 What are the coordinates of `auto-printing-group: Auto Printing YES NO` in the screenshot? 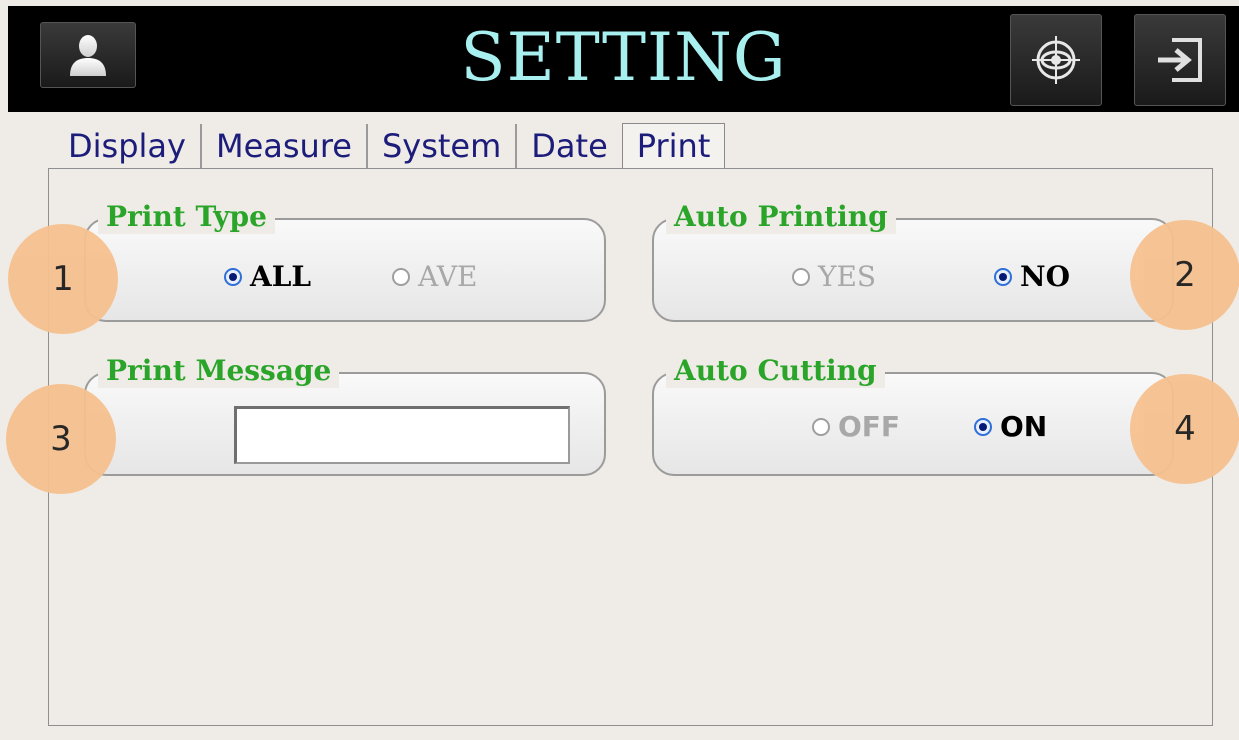 It's located at (913, 261).